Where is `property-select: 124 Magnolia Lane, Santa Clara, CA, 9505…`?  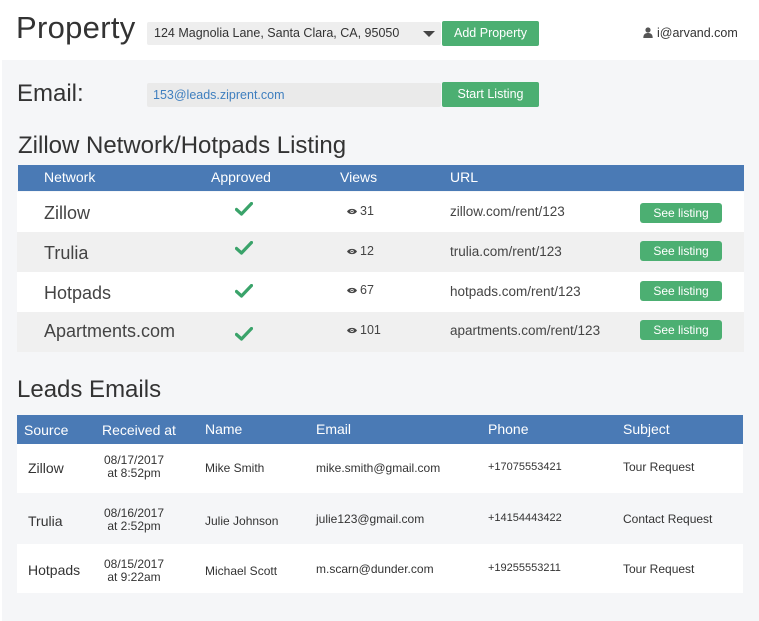
property-select: 124 Magnolia Lane, Santa Clara, CA, 9505… is located at coordinates (294, 33).